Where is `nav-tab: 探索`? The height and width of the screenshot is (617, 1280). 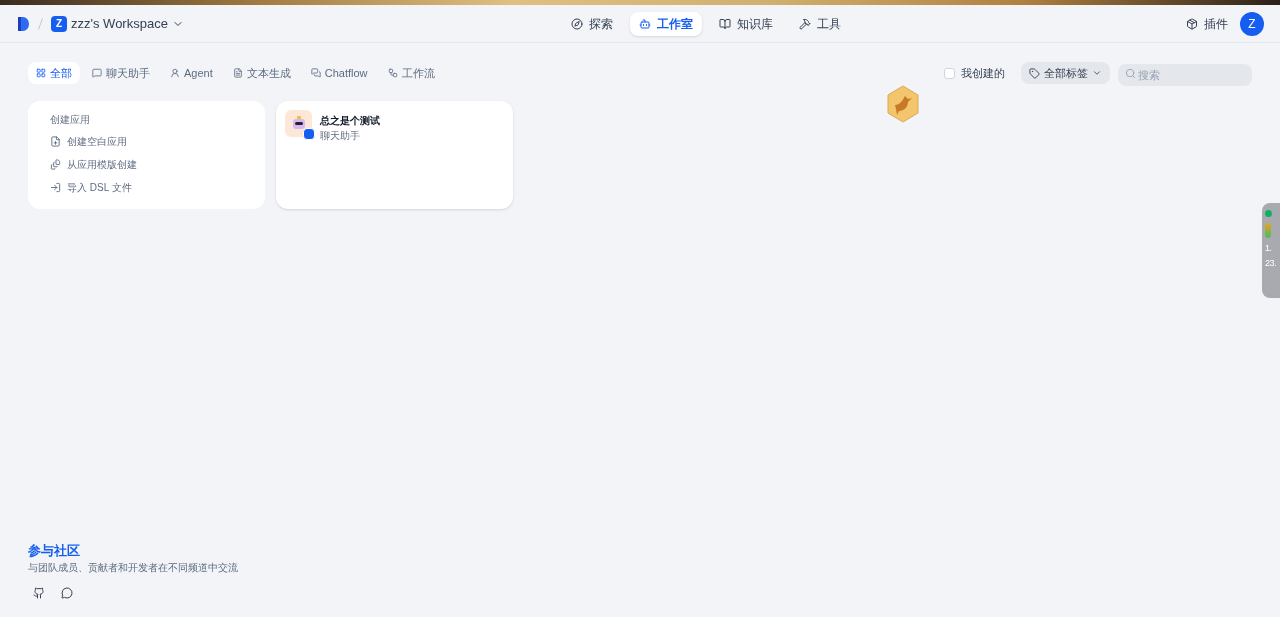
nav-tab: 探索 is located at coordinates (592, 23).